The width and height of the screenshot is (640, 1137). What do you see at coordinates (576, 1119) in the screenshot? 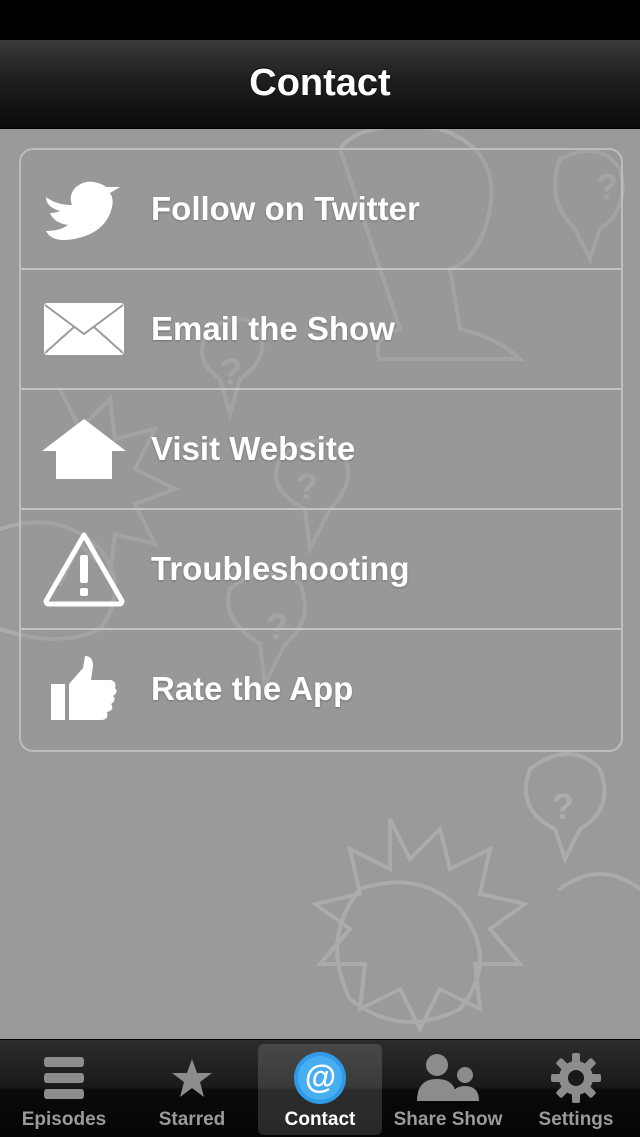
I see `tab-label: Settings` at bounding box center [576, 1119].